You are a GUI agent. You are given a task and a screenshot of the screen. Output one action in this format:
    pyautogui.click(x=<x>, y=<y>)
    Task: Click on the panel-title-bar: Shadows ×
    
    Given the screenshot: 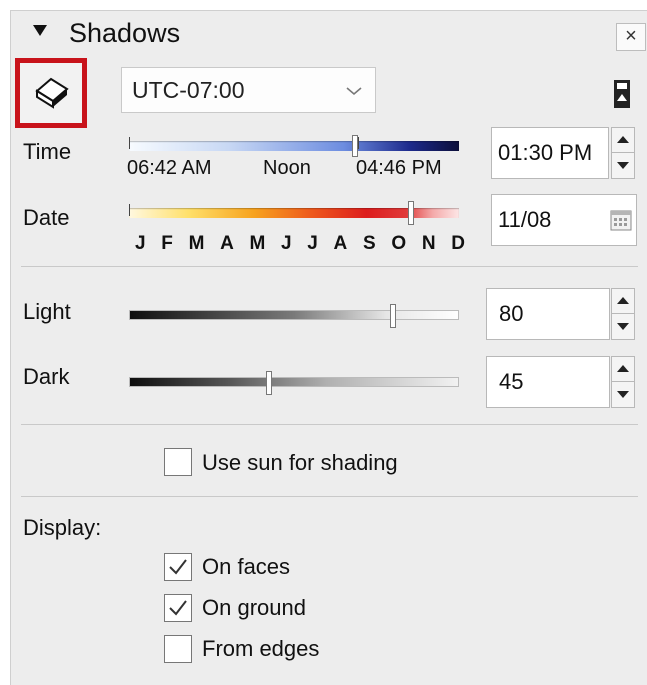 What is the action you would take?
    pyautogui.click(x=329, y=33)
    